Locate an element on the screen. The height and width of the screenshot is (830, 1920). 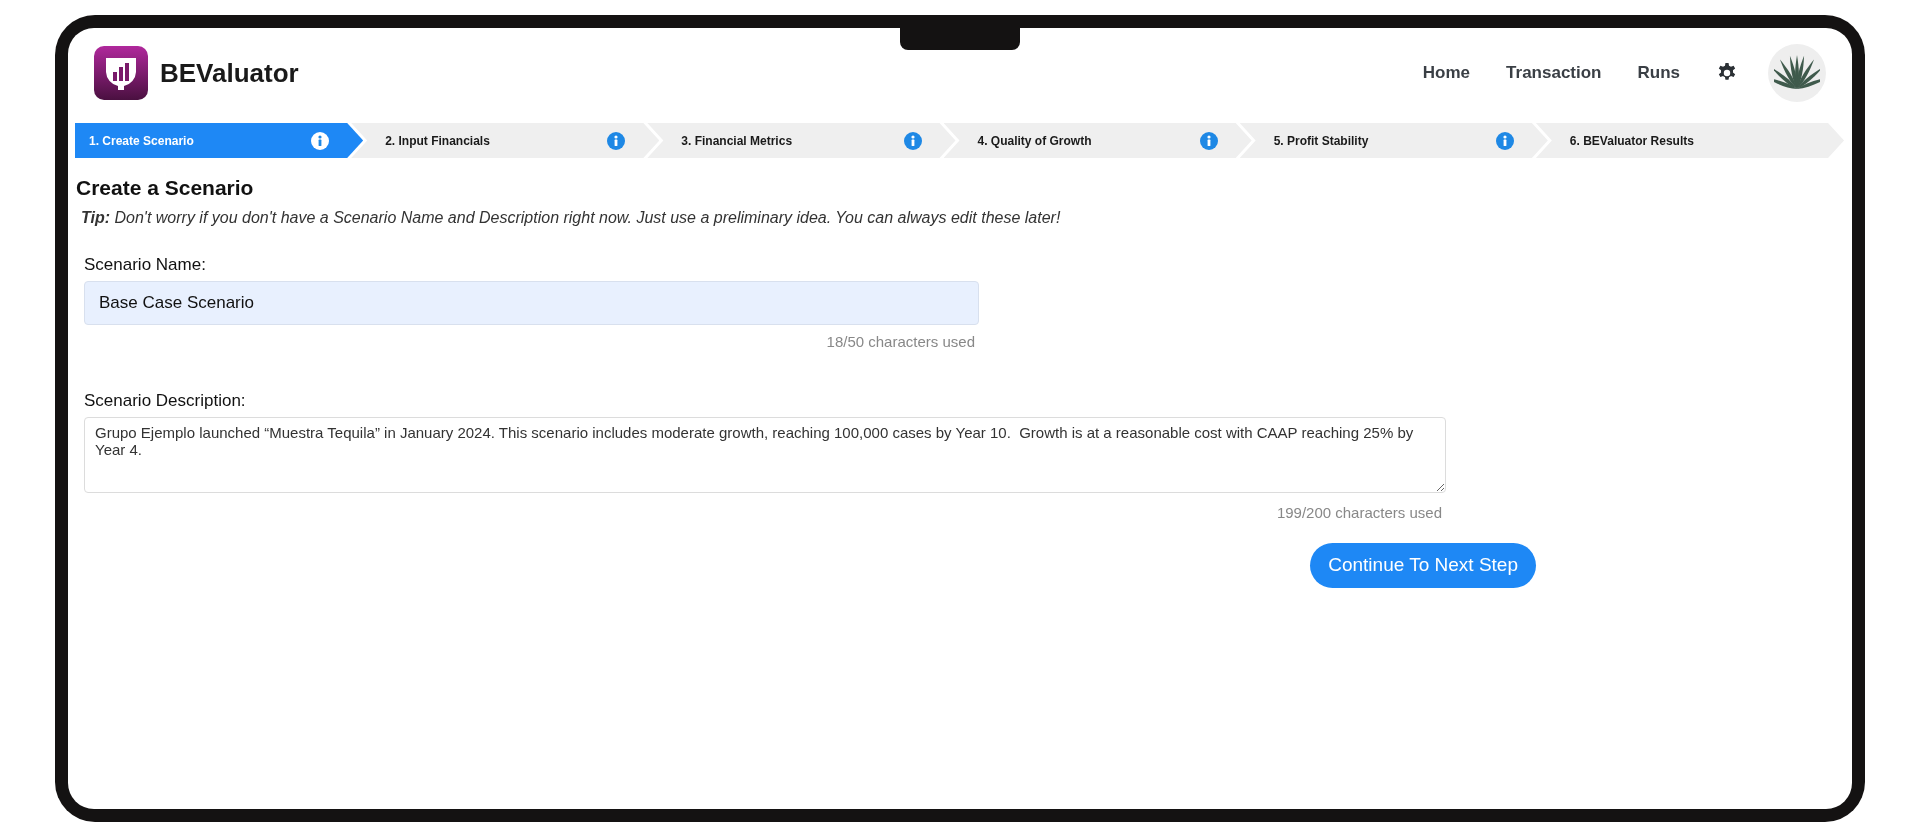
nav-link: Runs is located at coordinates (1658, 73).